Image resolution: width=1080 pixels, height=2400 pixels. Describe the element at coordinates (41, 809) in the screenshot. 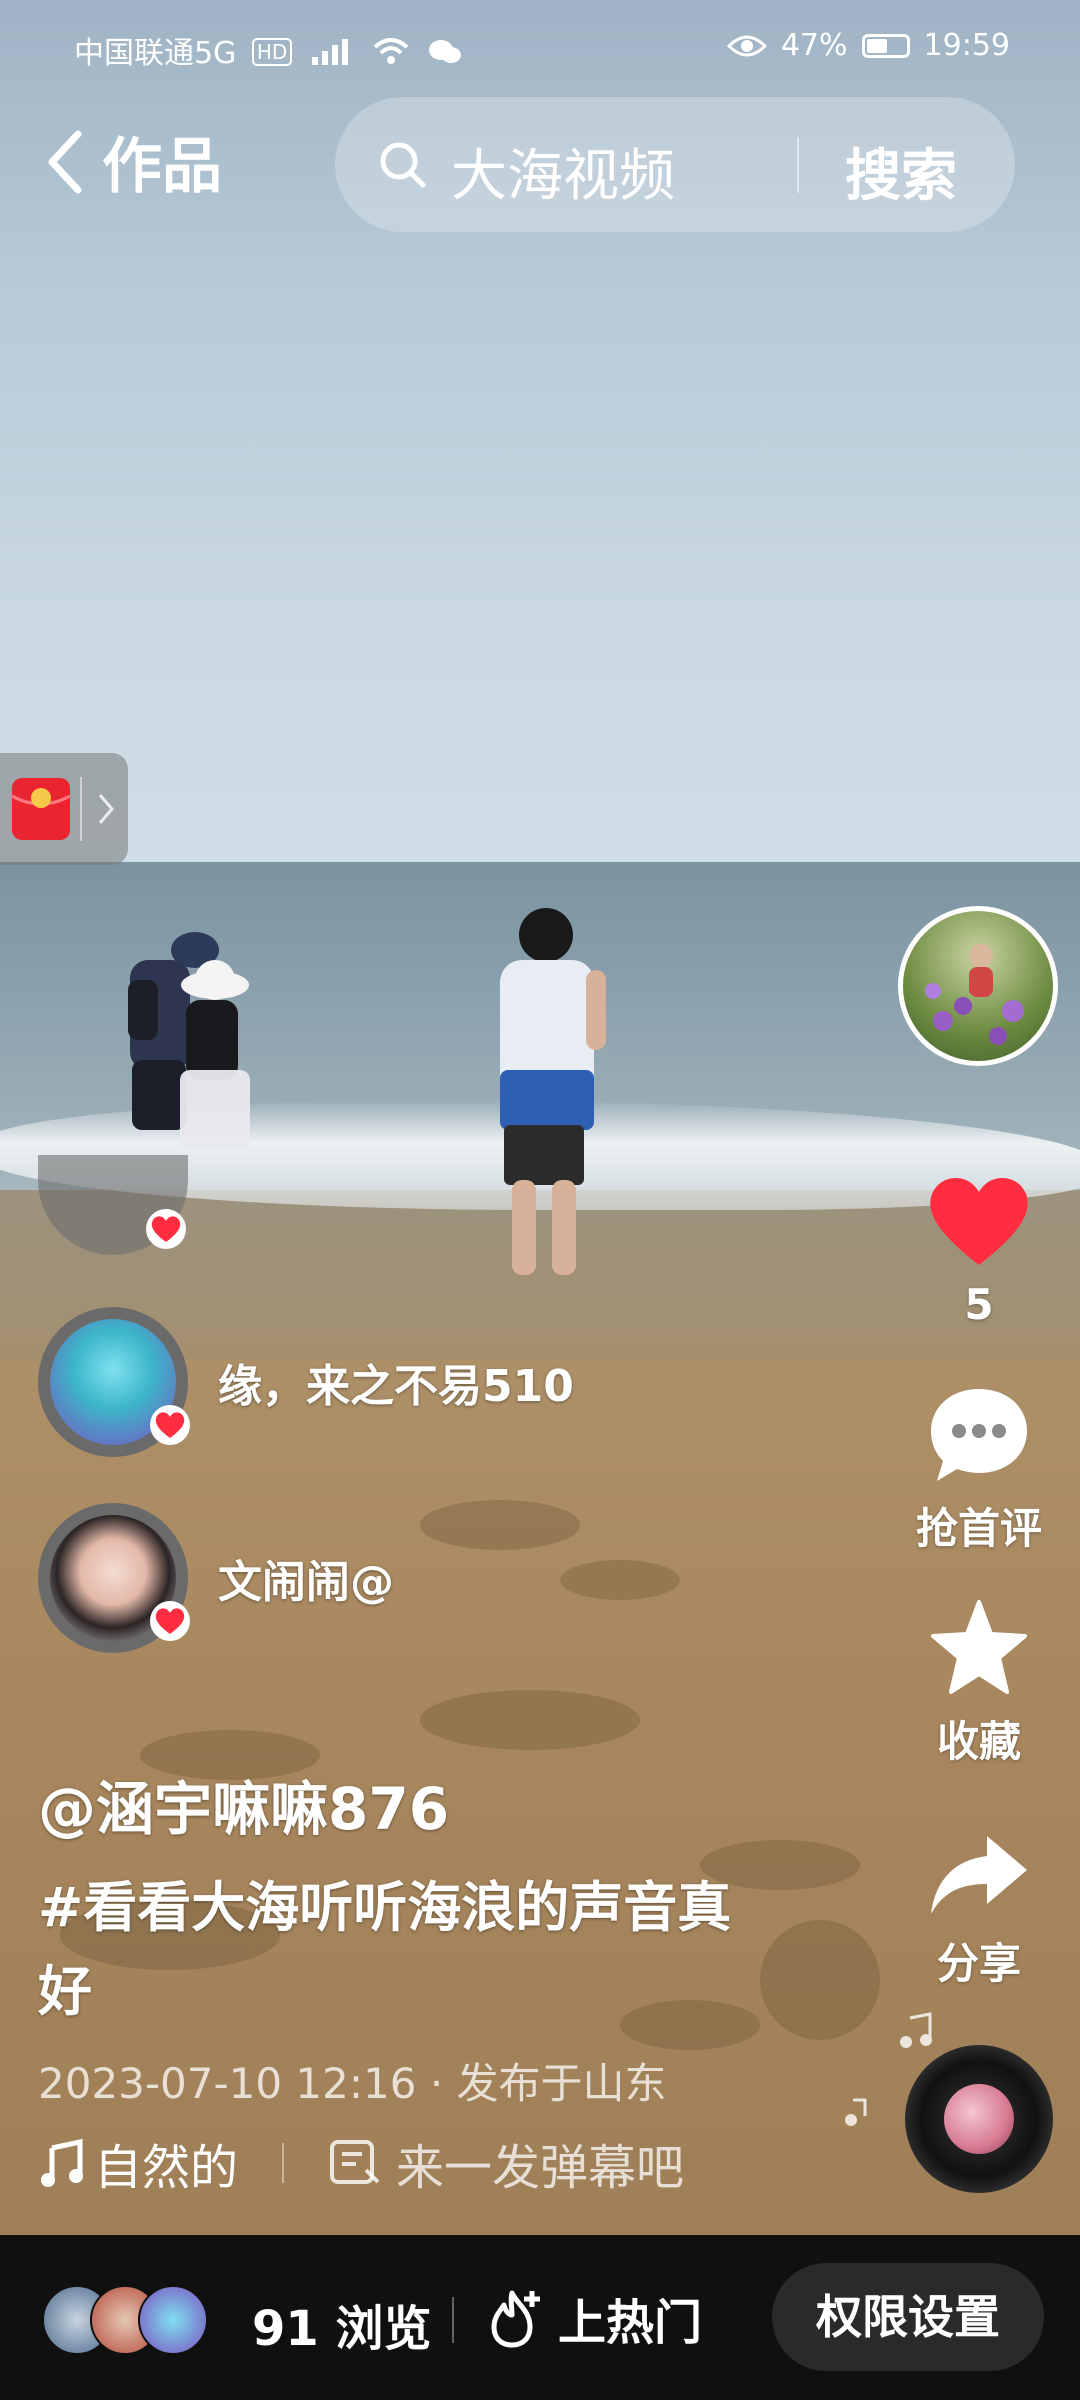

I see `red-packet-icon` at that location.